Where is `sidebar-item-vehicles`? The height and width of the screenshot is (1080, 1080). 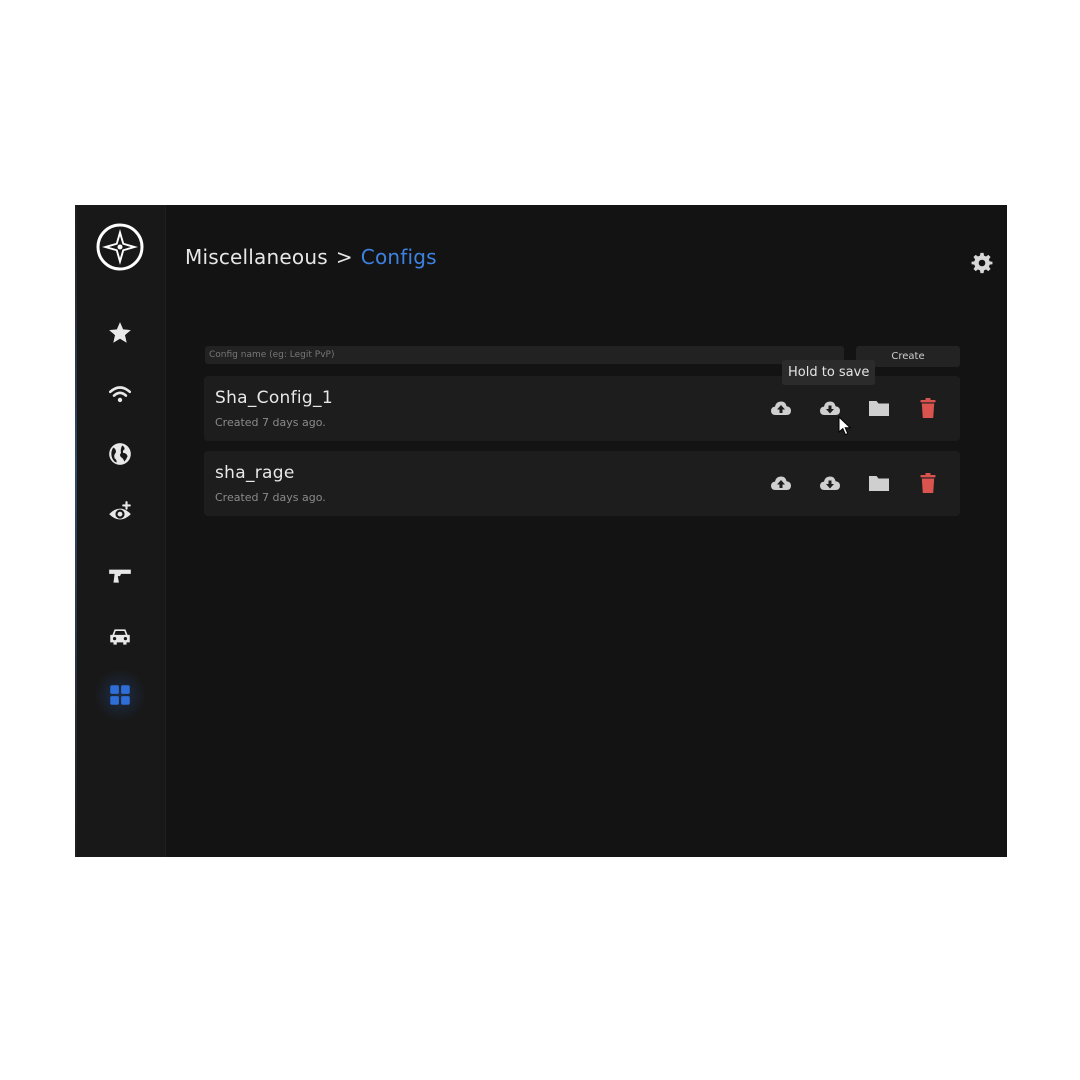 sidebar-item-vehicles is located at coordinates (120, 637).